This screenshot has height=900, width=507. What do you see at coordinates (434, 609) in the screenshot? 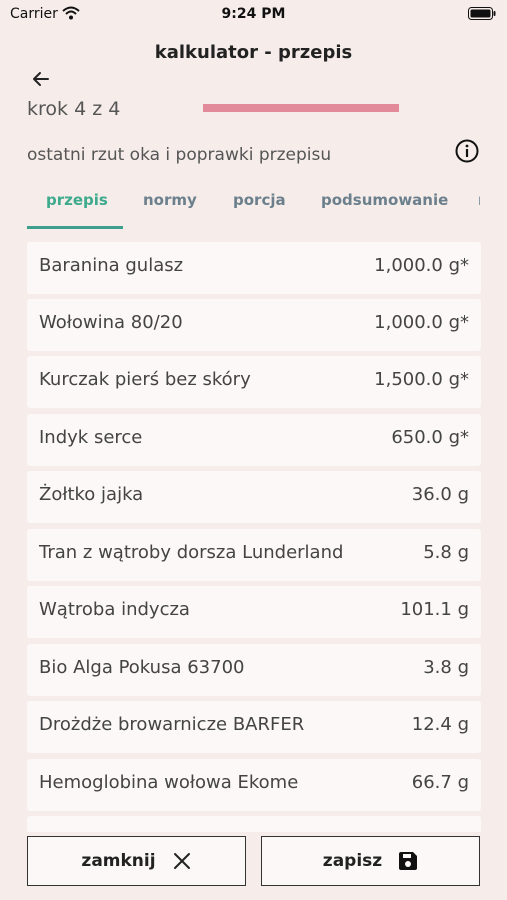
I see `ingredient-amount: 101.1 g` at bounding box center [434, 609].